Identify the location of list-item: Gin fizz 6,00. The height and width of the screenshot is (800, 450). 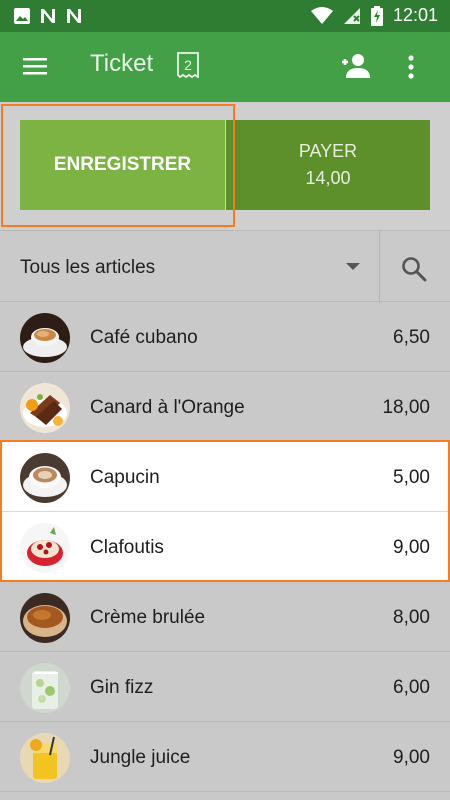
(225, 687).